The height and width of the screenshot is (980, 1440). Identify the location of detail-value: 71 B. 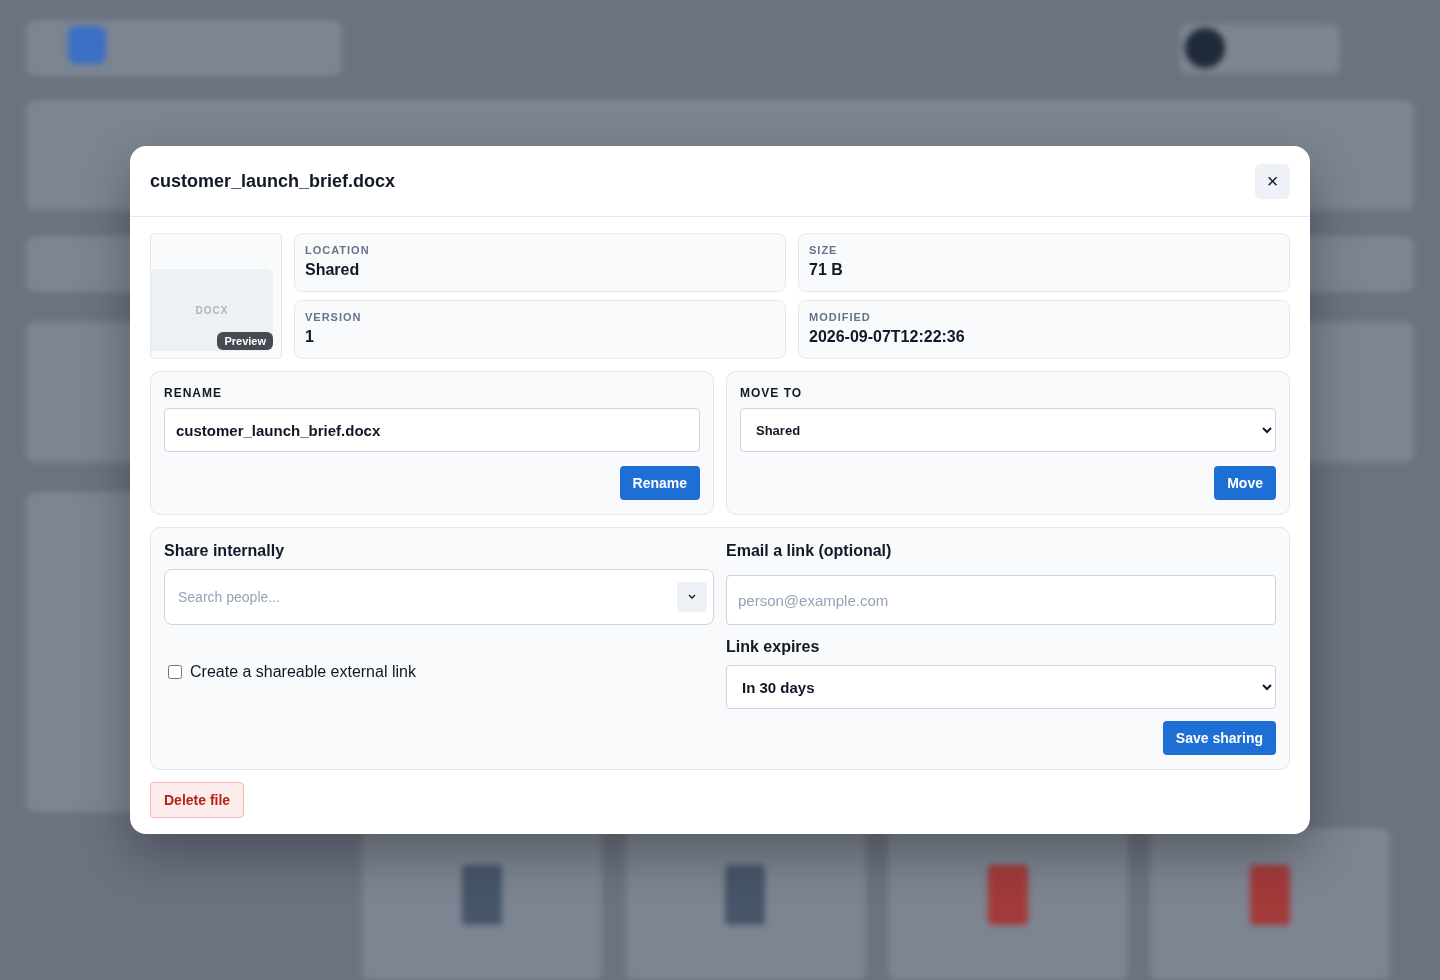
(826, 270).